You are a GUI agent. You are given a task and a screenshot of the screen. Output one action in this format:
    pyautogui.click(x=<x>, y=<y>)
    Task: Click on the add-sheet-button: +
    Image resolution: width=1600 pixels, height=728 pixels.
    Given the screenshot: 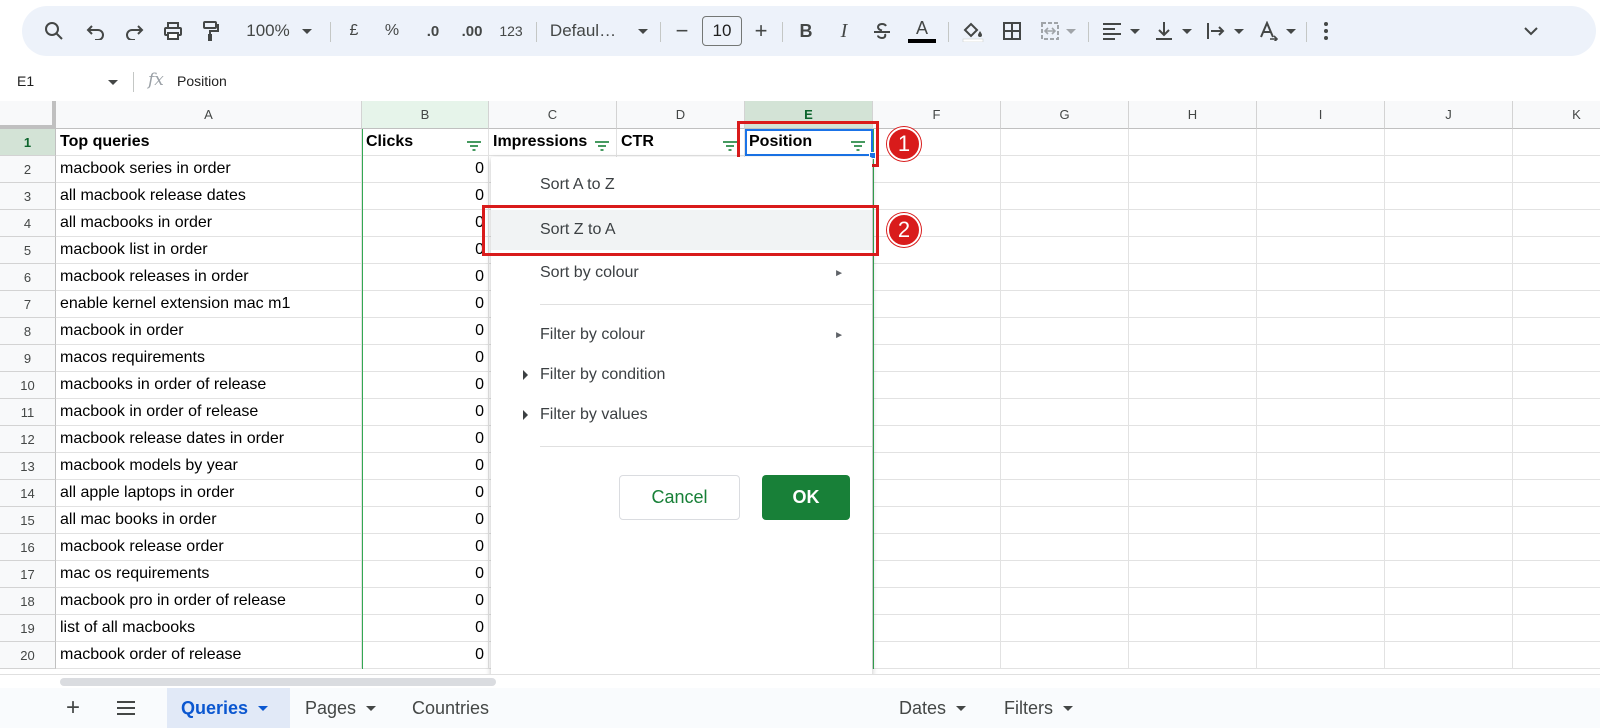 What is the action you would take?
    pyautogui.click(x=73, y=708)
    